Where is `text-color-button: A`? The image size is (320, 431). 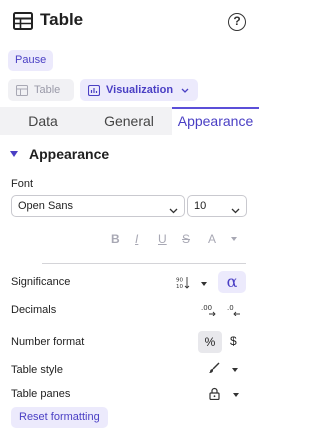 text-color-button: A is located at coordinates (212, 239).